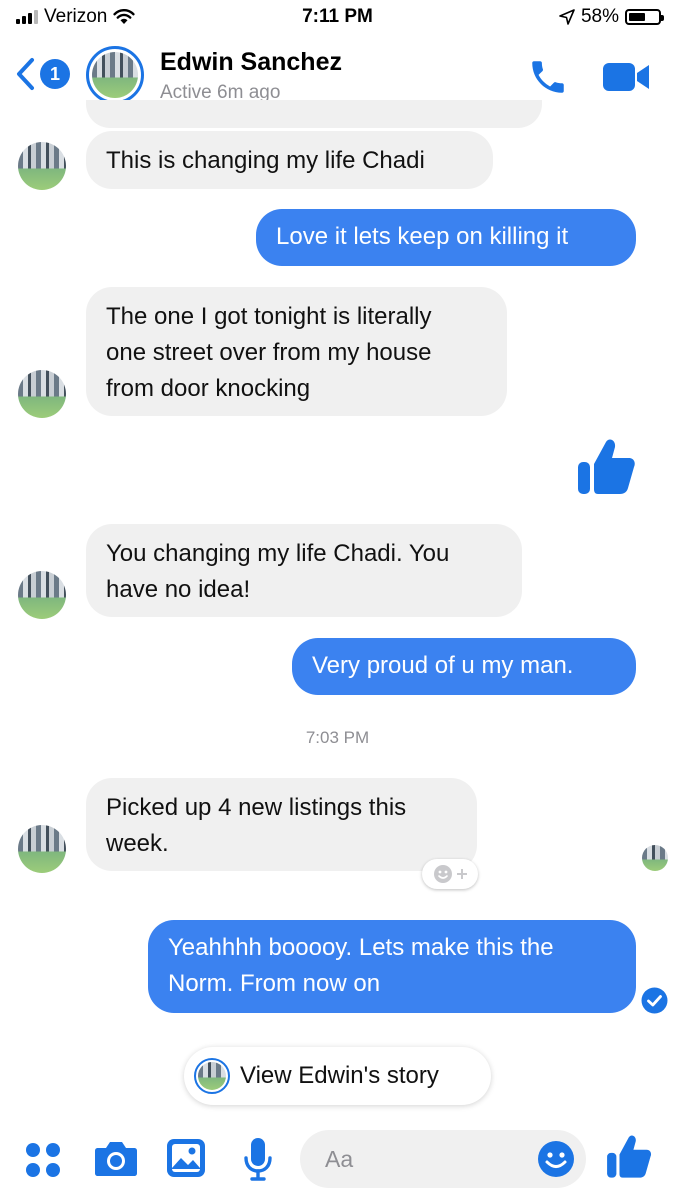 The image size is (675, 1200). Describe the element at coordinates (178, 589) in the screenshot. I see `message-line: have no idea!` at that location.